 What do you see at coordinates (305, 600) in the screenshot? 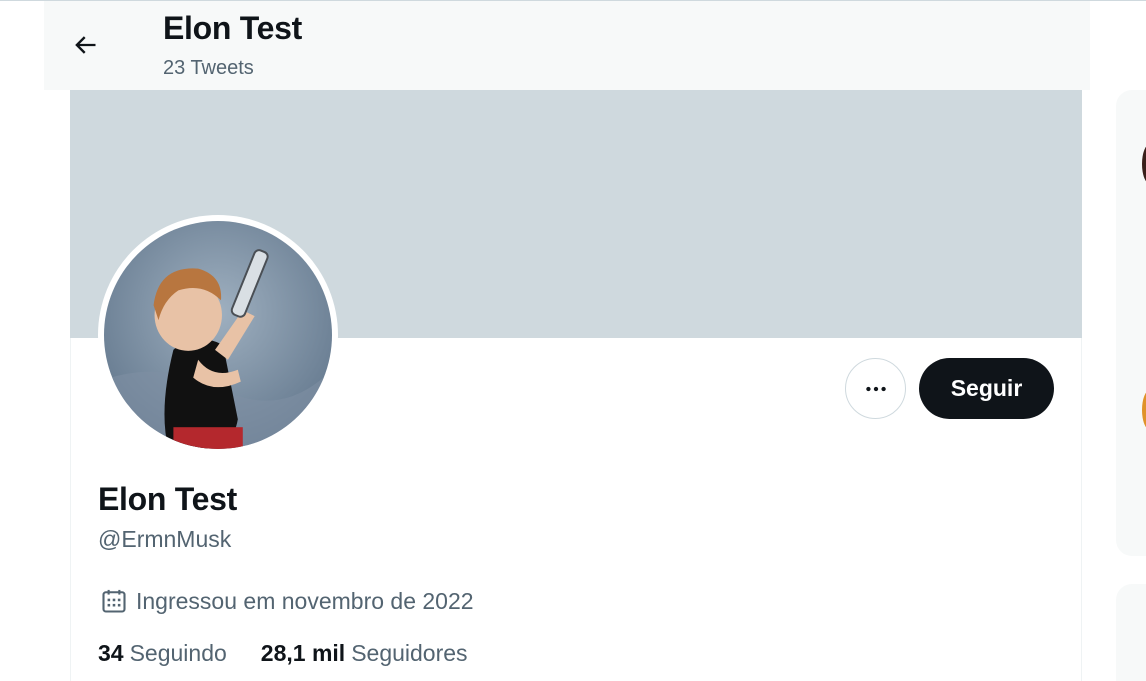
I see `joined-label: Ingressou em novembro de 2022` at bounding box center [305, 600].